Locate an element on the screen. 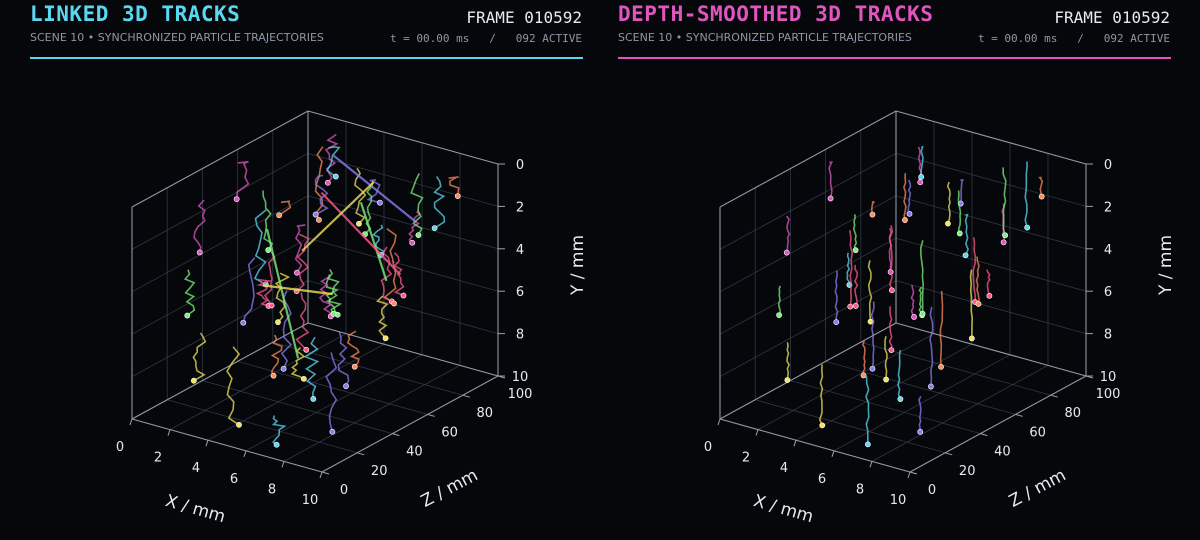 Image resolution: width=1200 pixels, height=540 pixels. x-tick-label: 10 is located at coordinates (898, 500).